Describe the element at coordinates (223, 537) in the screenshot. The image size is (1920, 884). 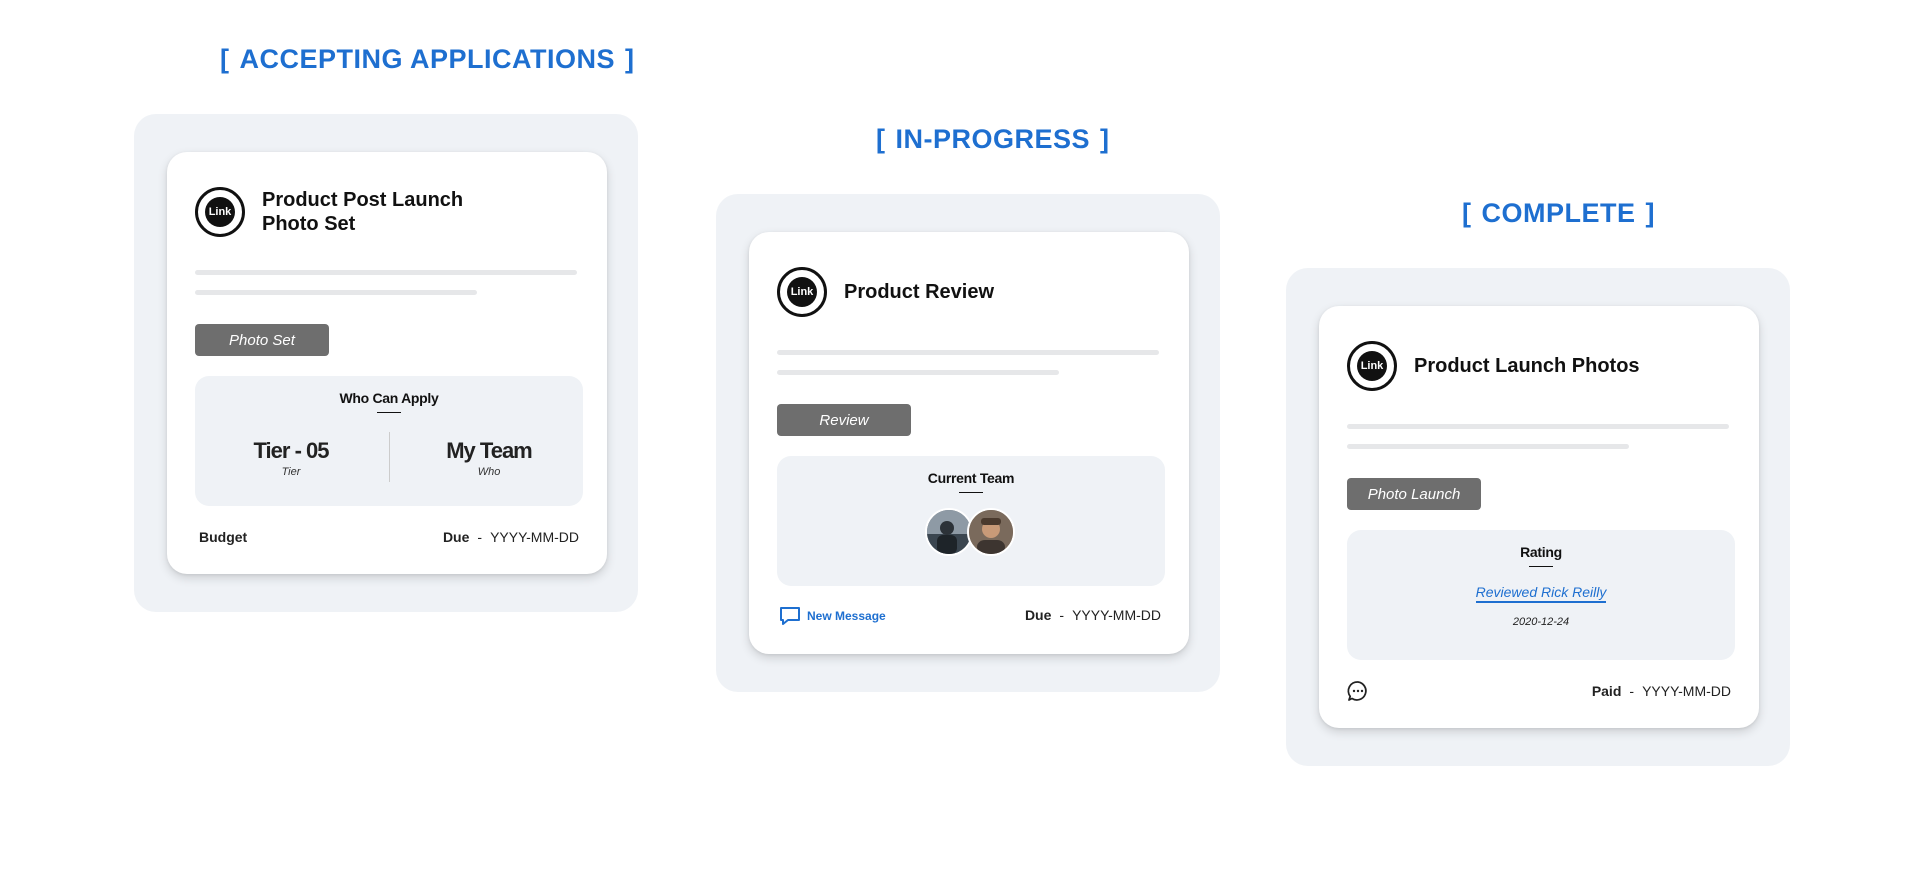
I see `budget-label: Budget` at that location.